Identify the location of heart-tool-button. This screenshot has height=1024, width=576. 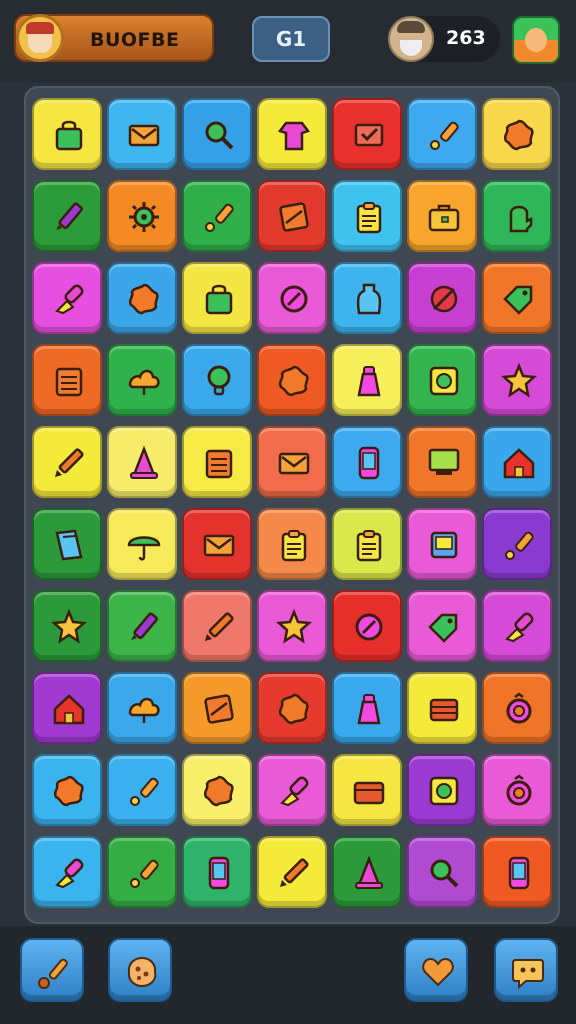
(436, 970).